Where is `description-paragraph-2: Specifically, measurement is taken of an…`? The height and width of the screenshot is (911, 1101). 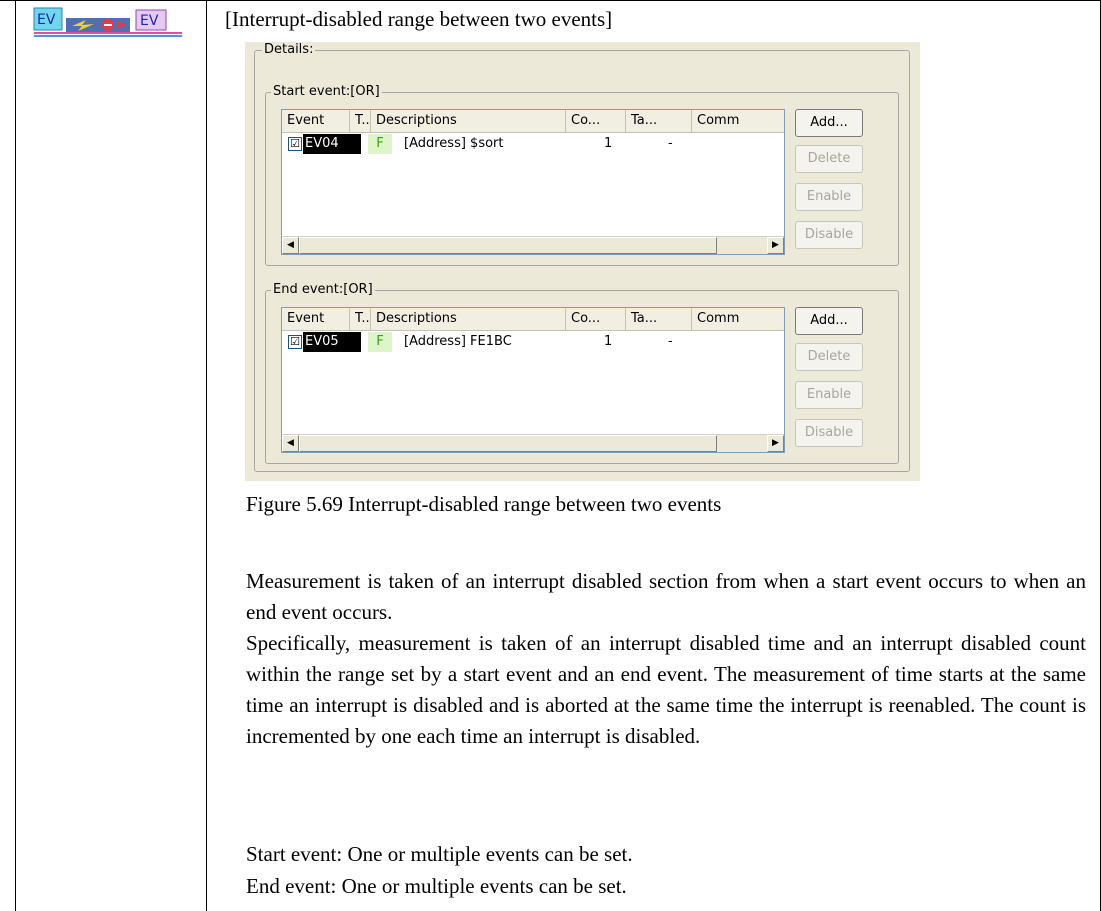
description-paragraph-2: Specifically, measurement is taken of an… is located at coordinates (666, 689).